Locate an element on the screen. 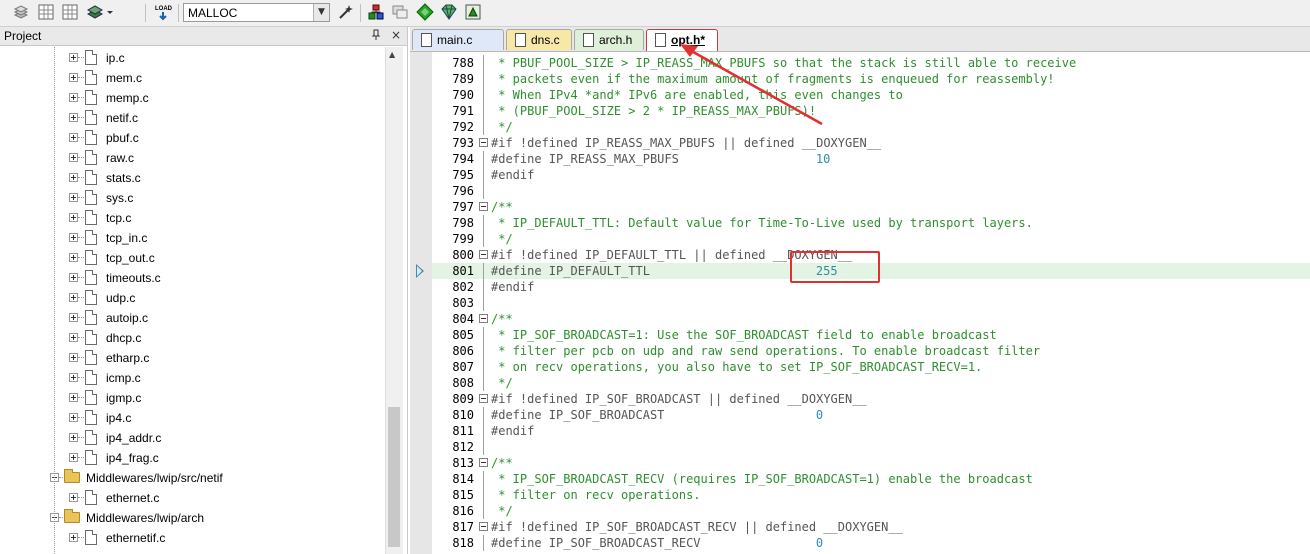  tree-file: udp.c is located at coordinates (192, 298).